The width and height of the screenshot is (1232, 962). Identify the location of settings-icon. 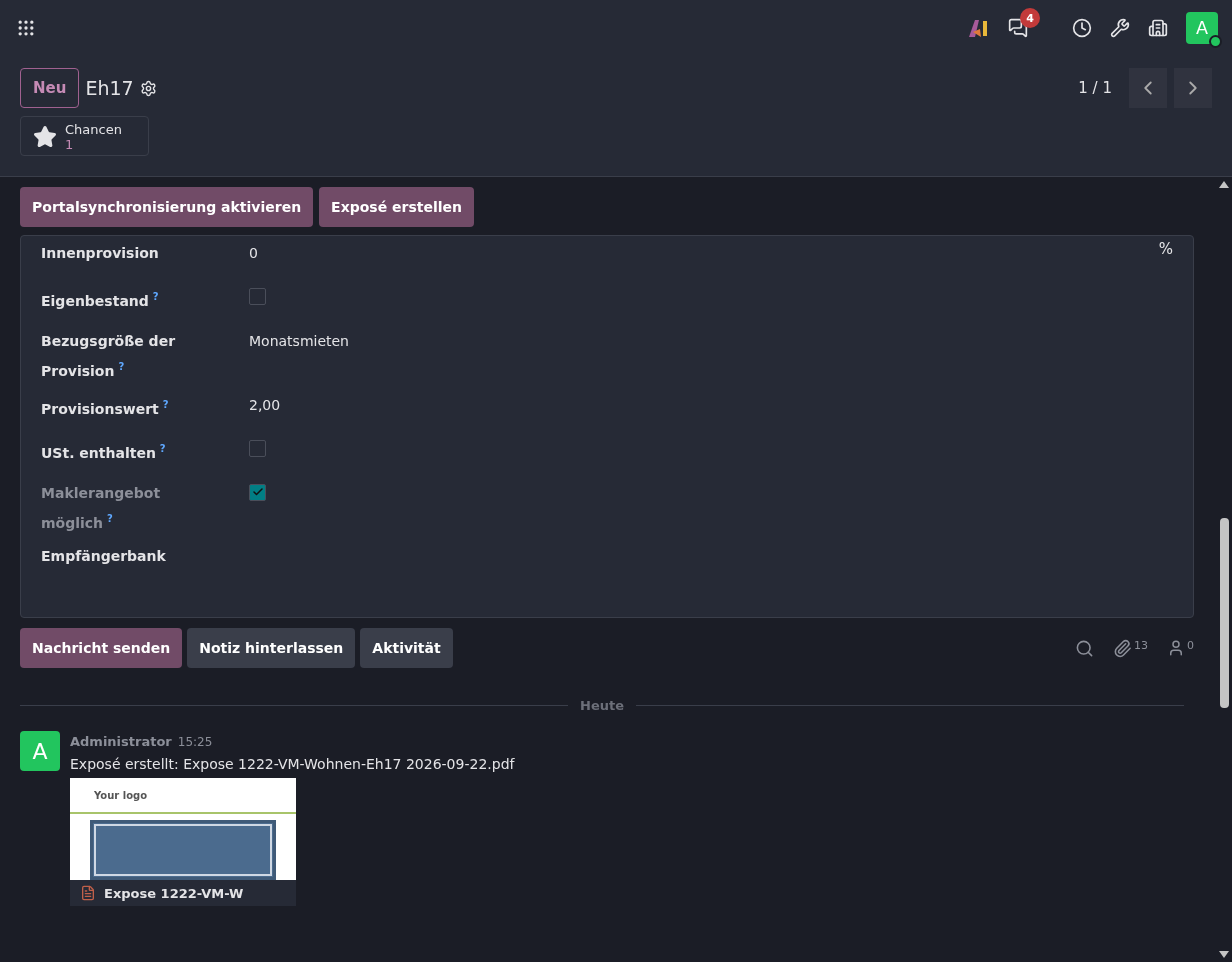
(148, 88).